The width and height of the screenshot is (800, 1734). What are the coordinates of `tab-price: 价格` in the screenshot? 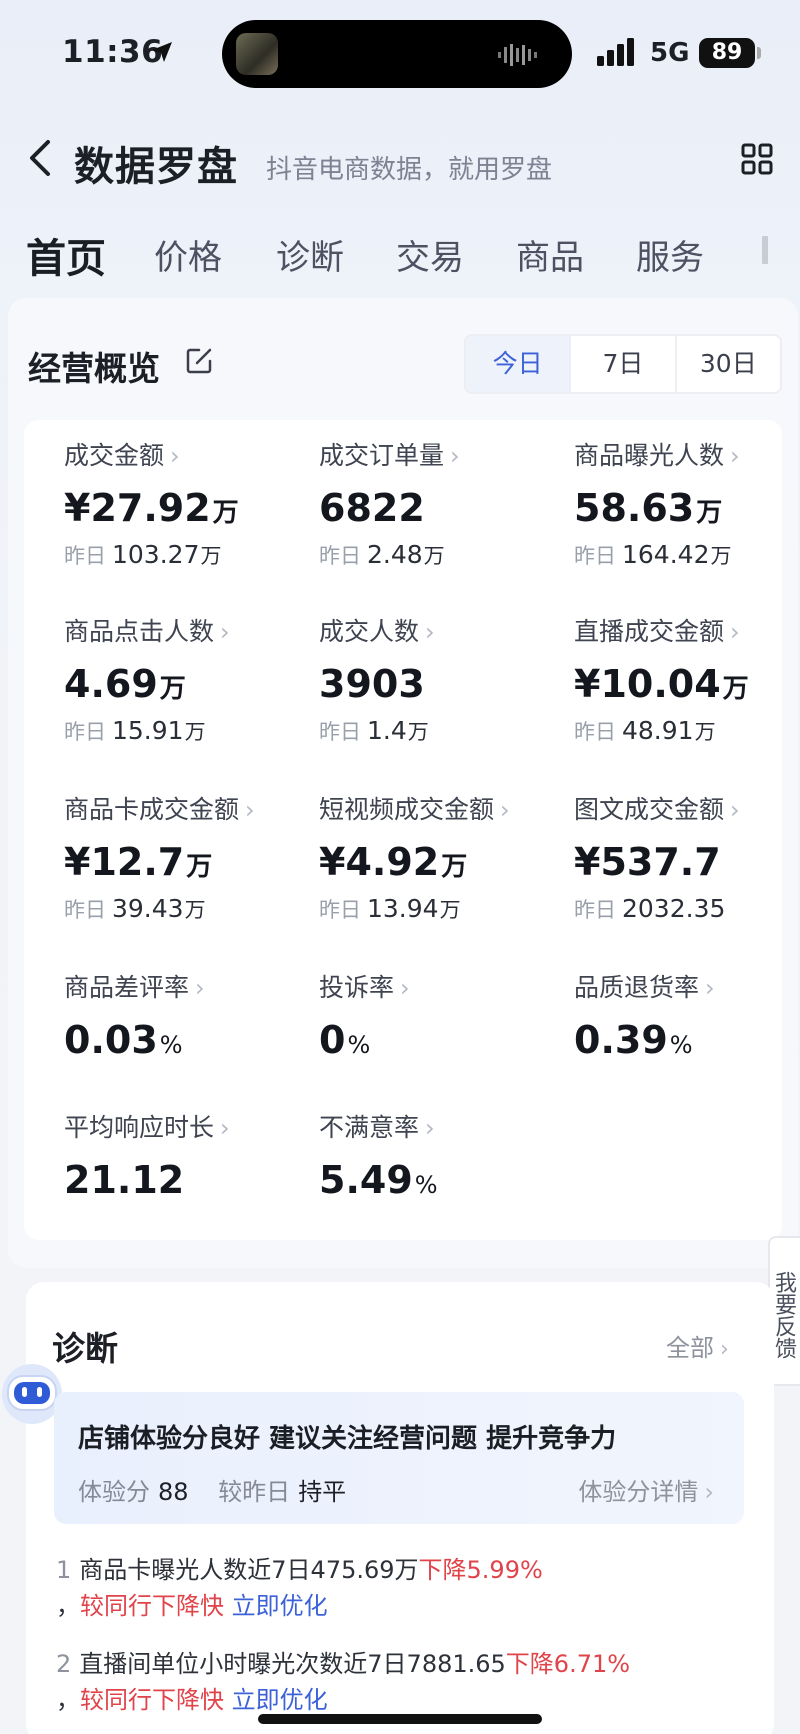 It's located at (188, 254).